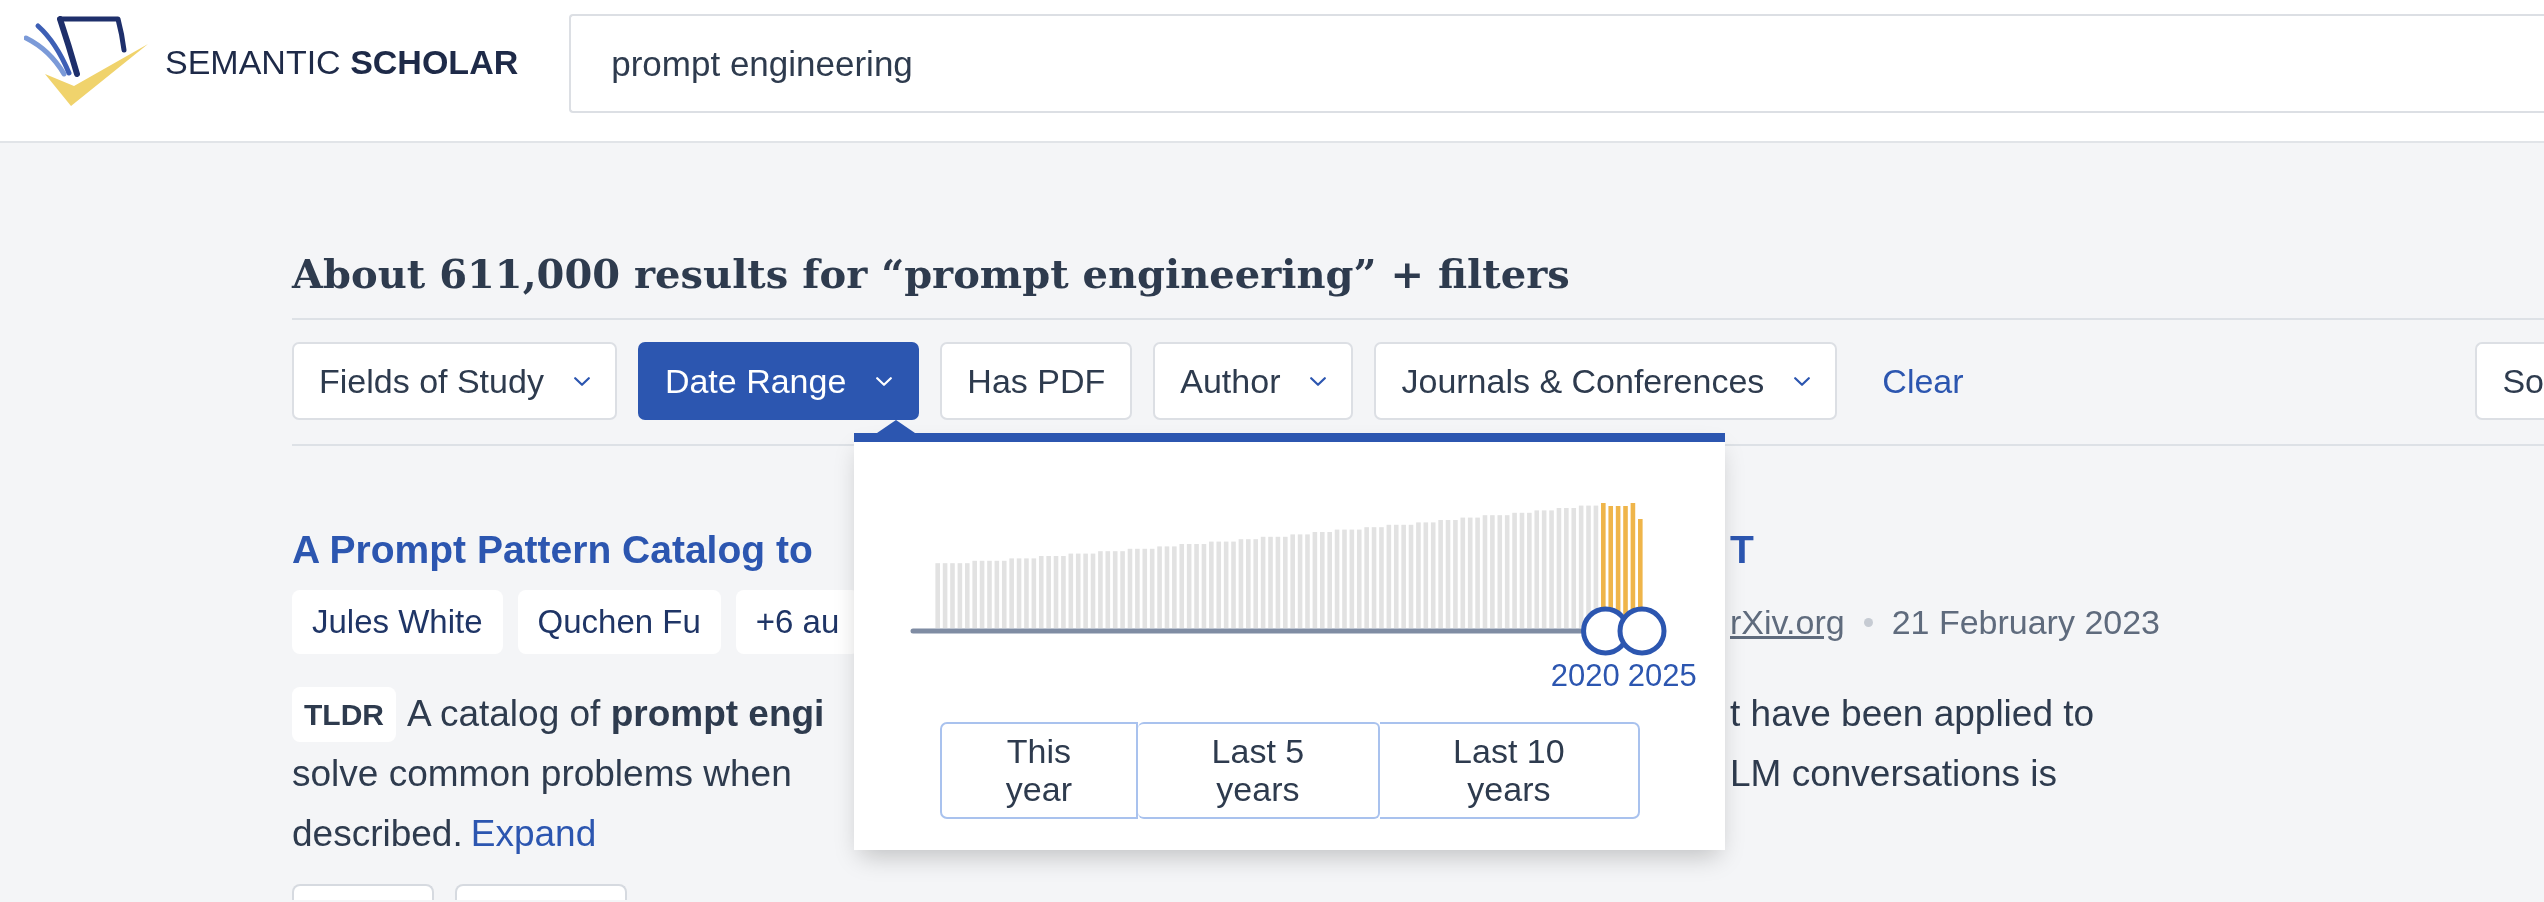  Describe the element at coordinates (1662, 675) in the screenshot. I see `year-label: 2025` at that location.